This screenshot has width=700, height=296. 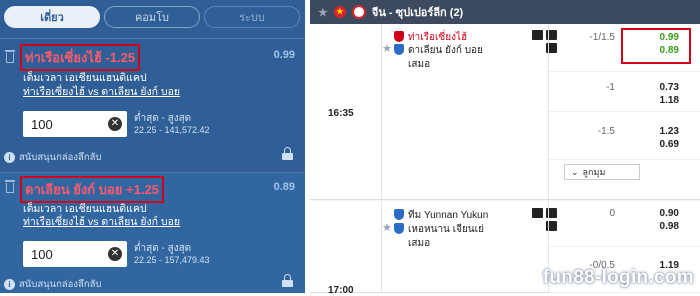 I want to click on away-price: 1.18, so click(x=654, y=100).